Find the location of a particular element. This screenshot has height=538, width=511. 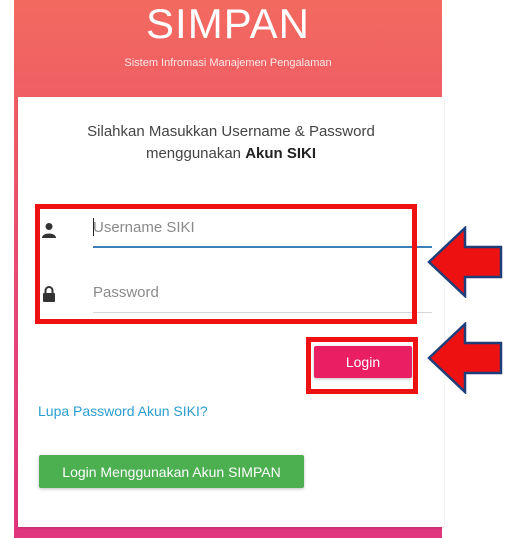

instruction-line-2: menggunakan Akun SIKI is located at coordinates (231, 154).